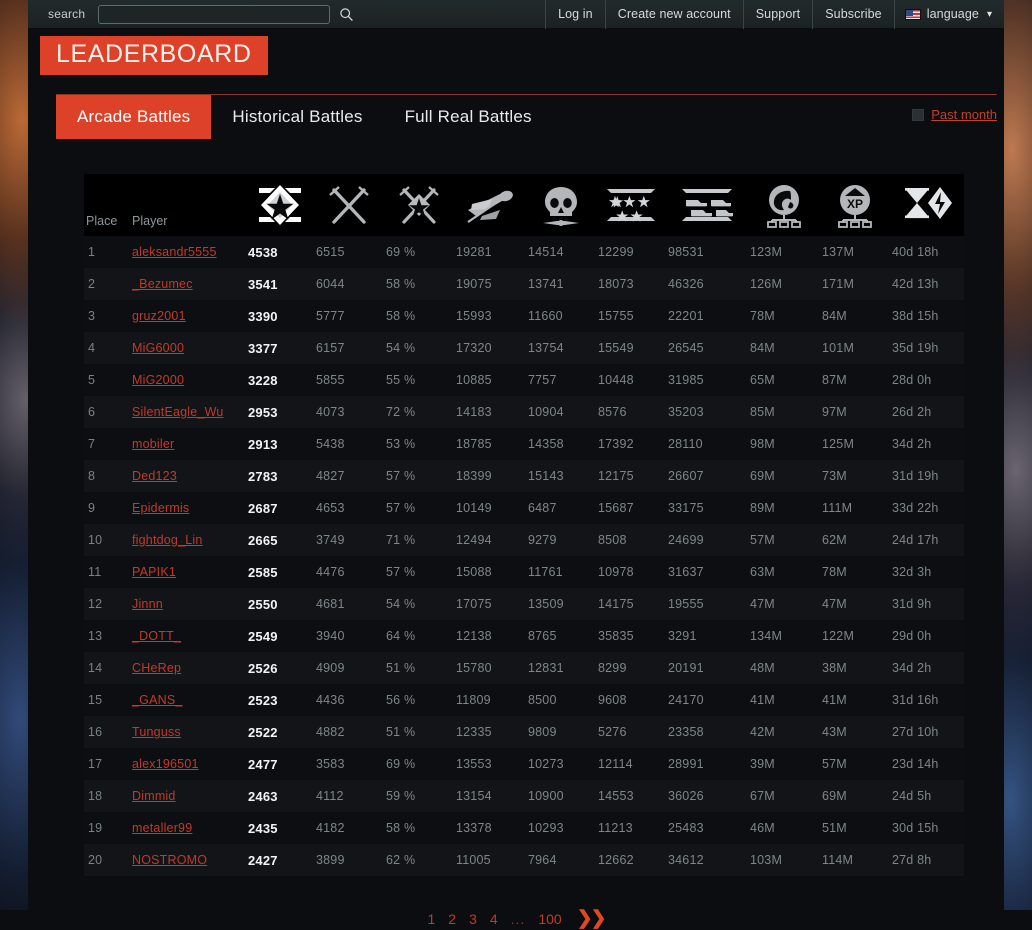  Describe the element at coordinates (707, 348) in the screenshot. I see `cell-ground: 26545` at that location.